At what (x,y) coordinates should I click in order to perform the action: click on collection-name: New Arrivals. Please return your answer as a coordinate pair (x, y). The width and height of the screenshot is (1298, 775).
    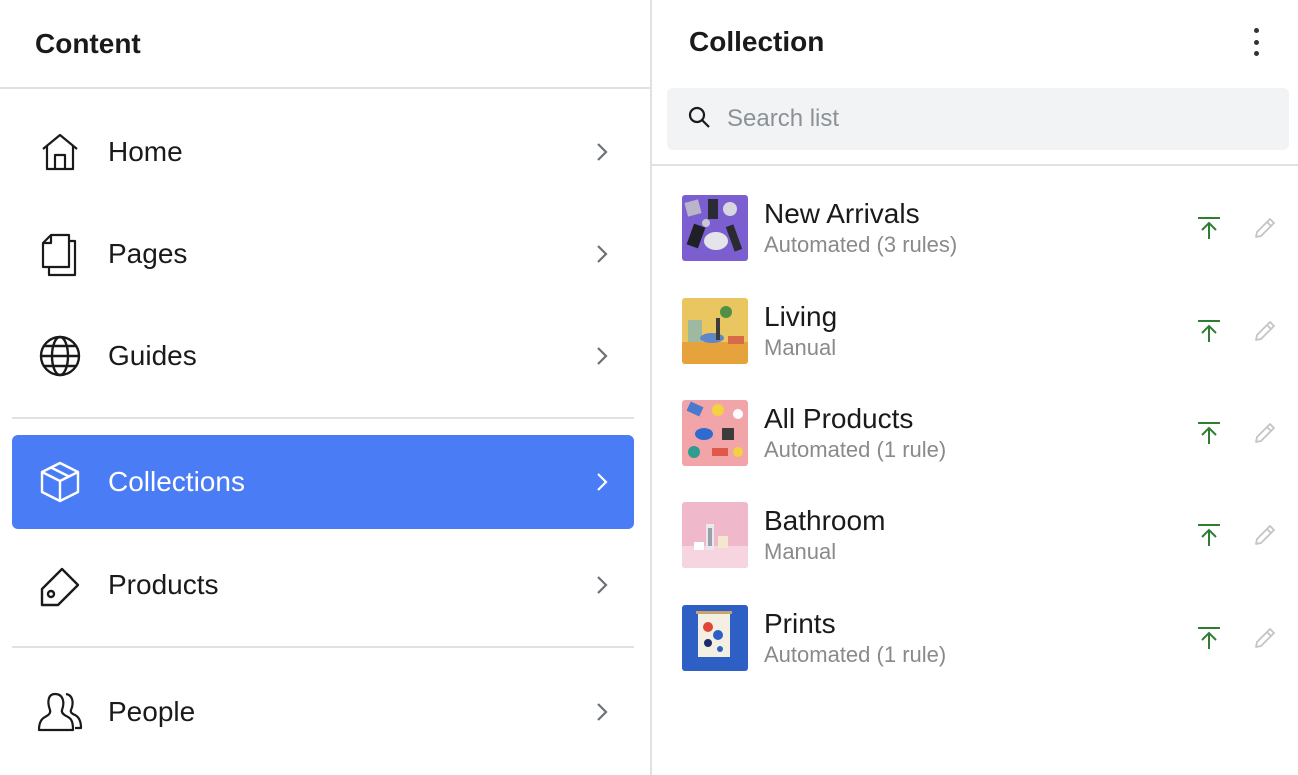
    Looking at the image, I should click on (842, 213).